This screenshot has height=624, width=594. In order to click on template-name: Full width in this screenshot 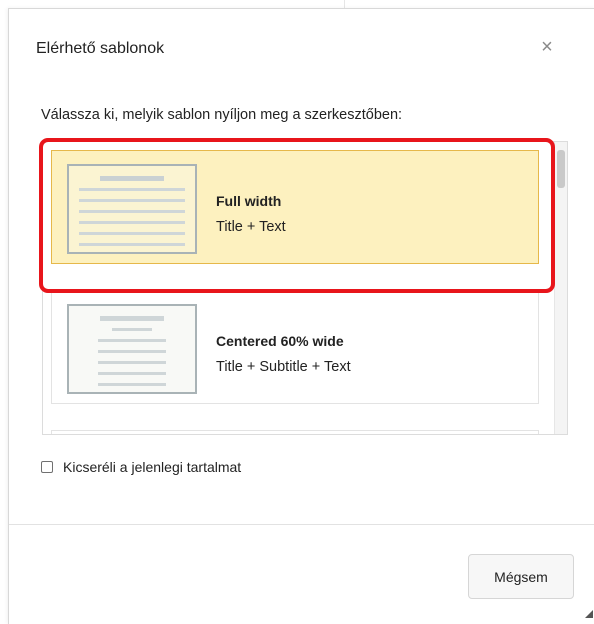, I will do `click(249, 201)`.